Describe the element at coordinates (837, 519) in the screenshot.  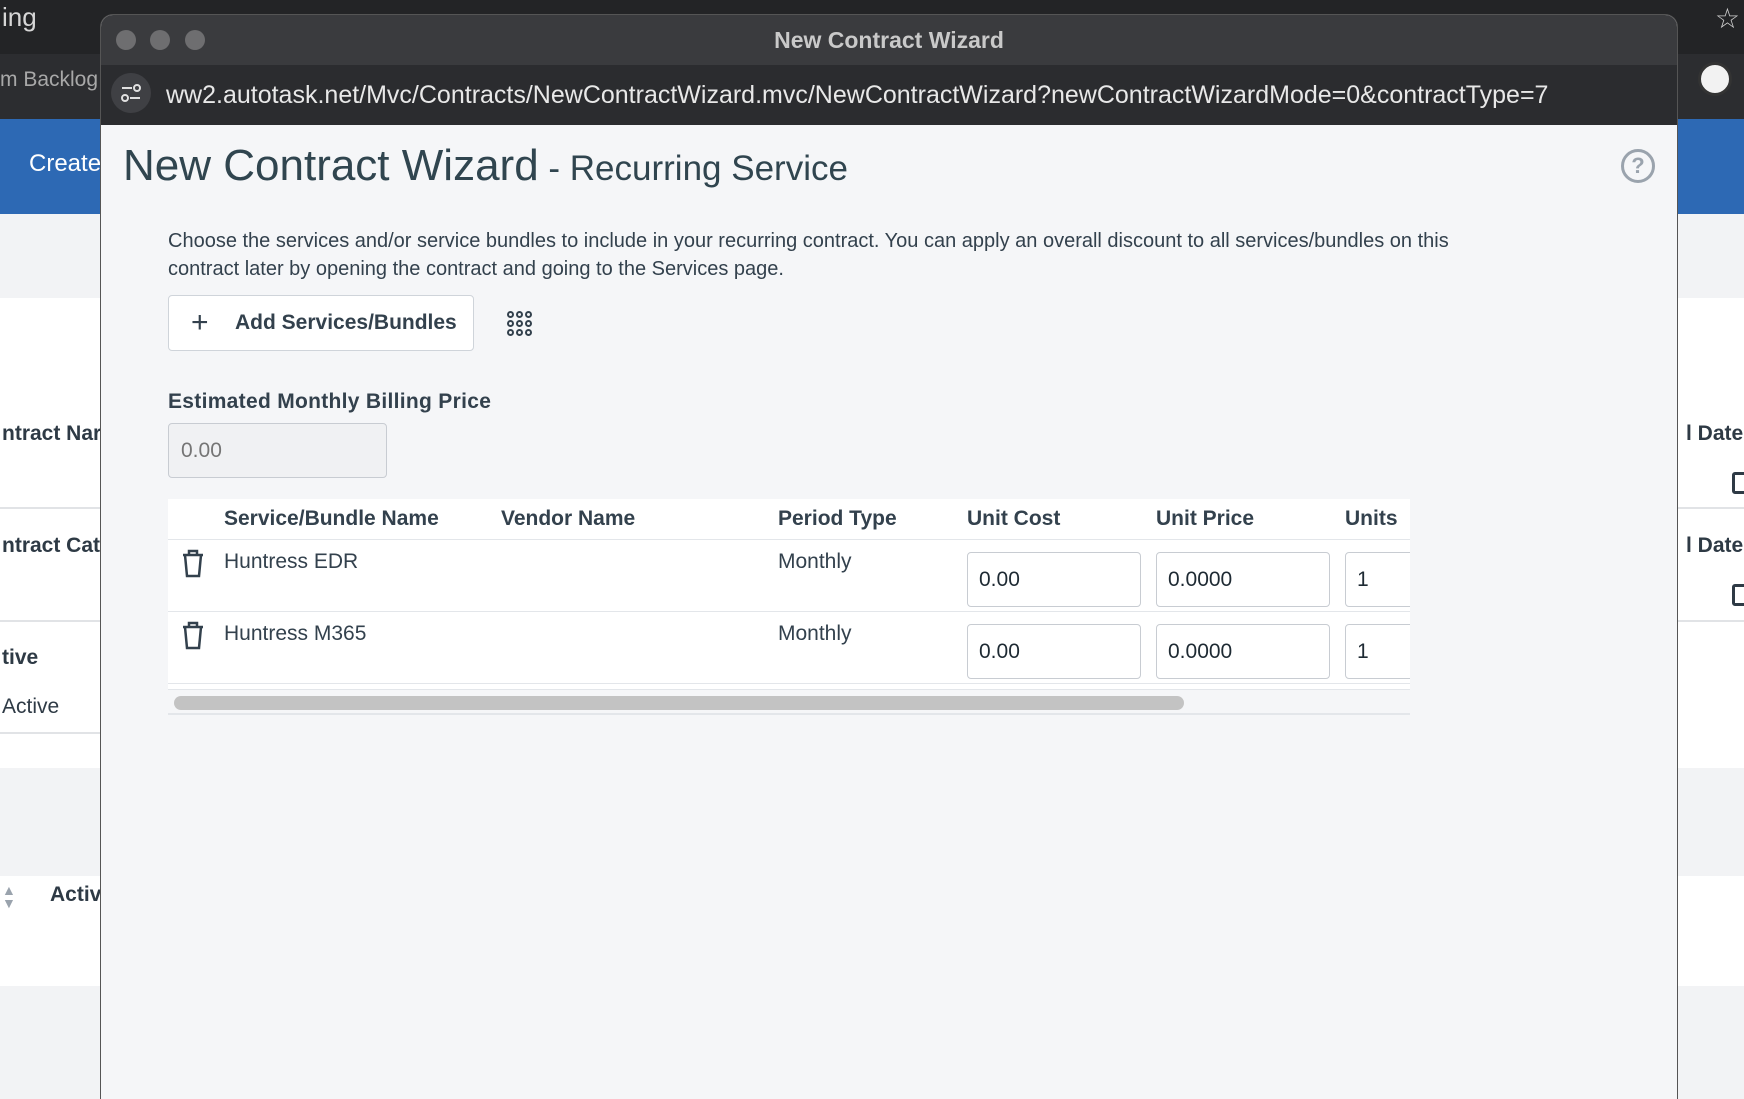
I see `column-header-period-type: Period Type` at that location.